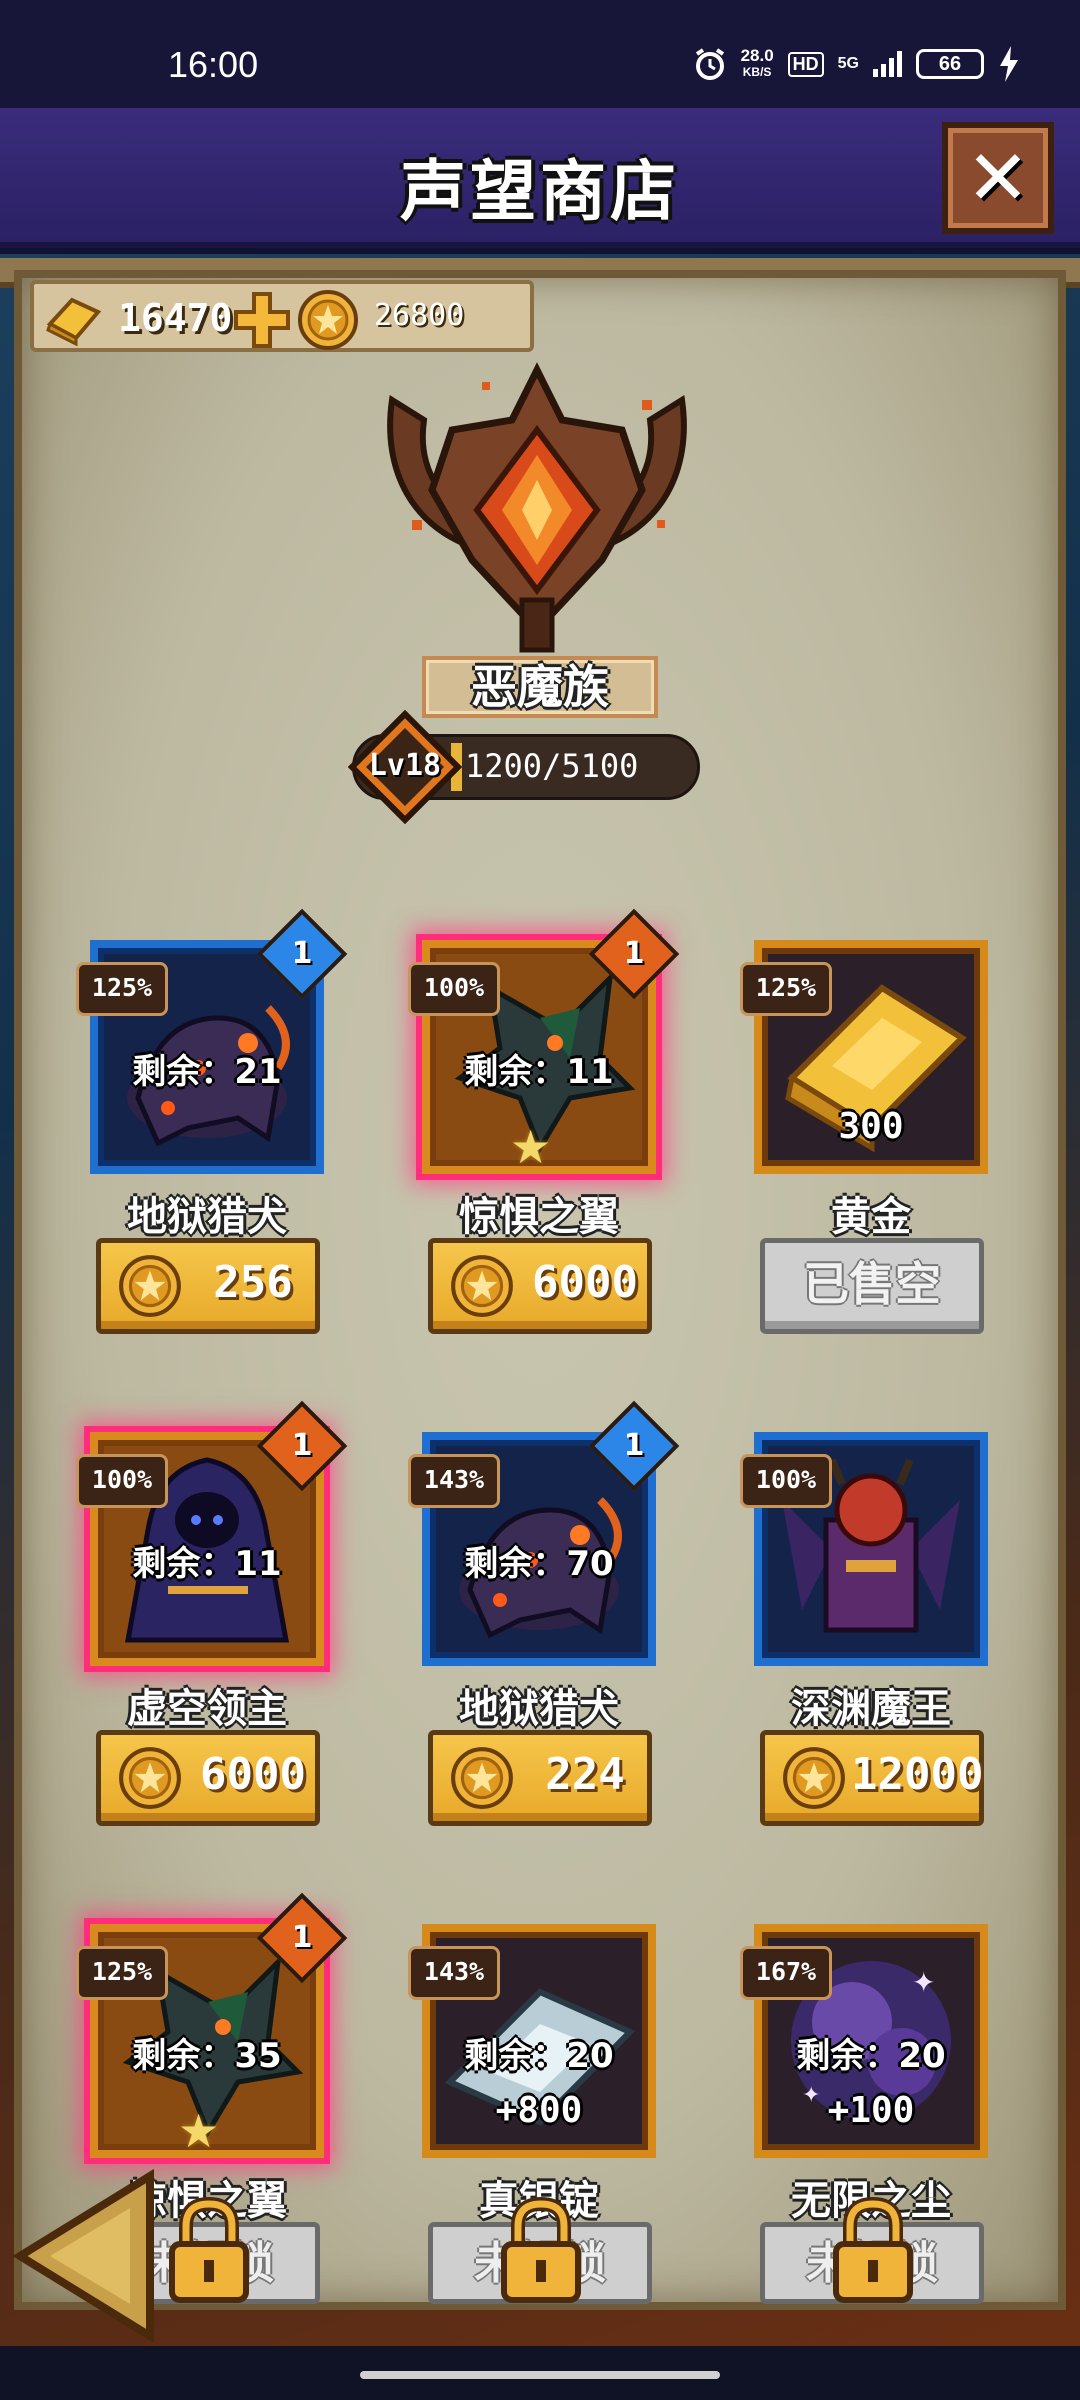 The width and height of the screenshot is (1080, 2400). I want to click on title-bar: 声望商店, so click(540, 178).